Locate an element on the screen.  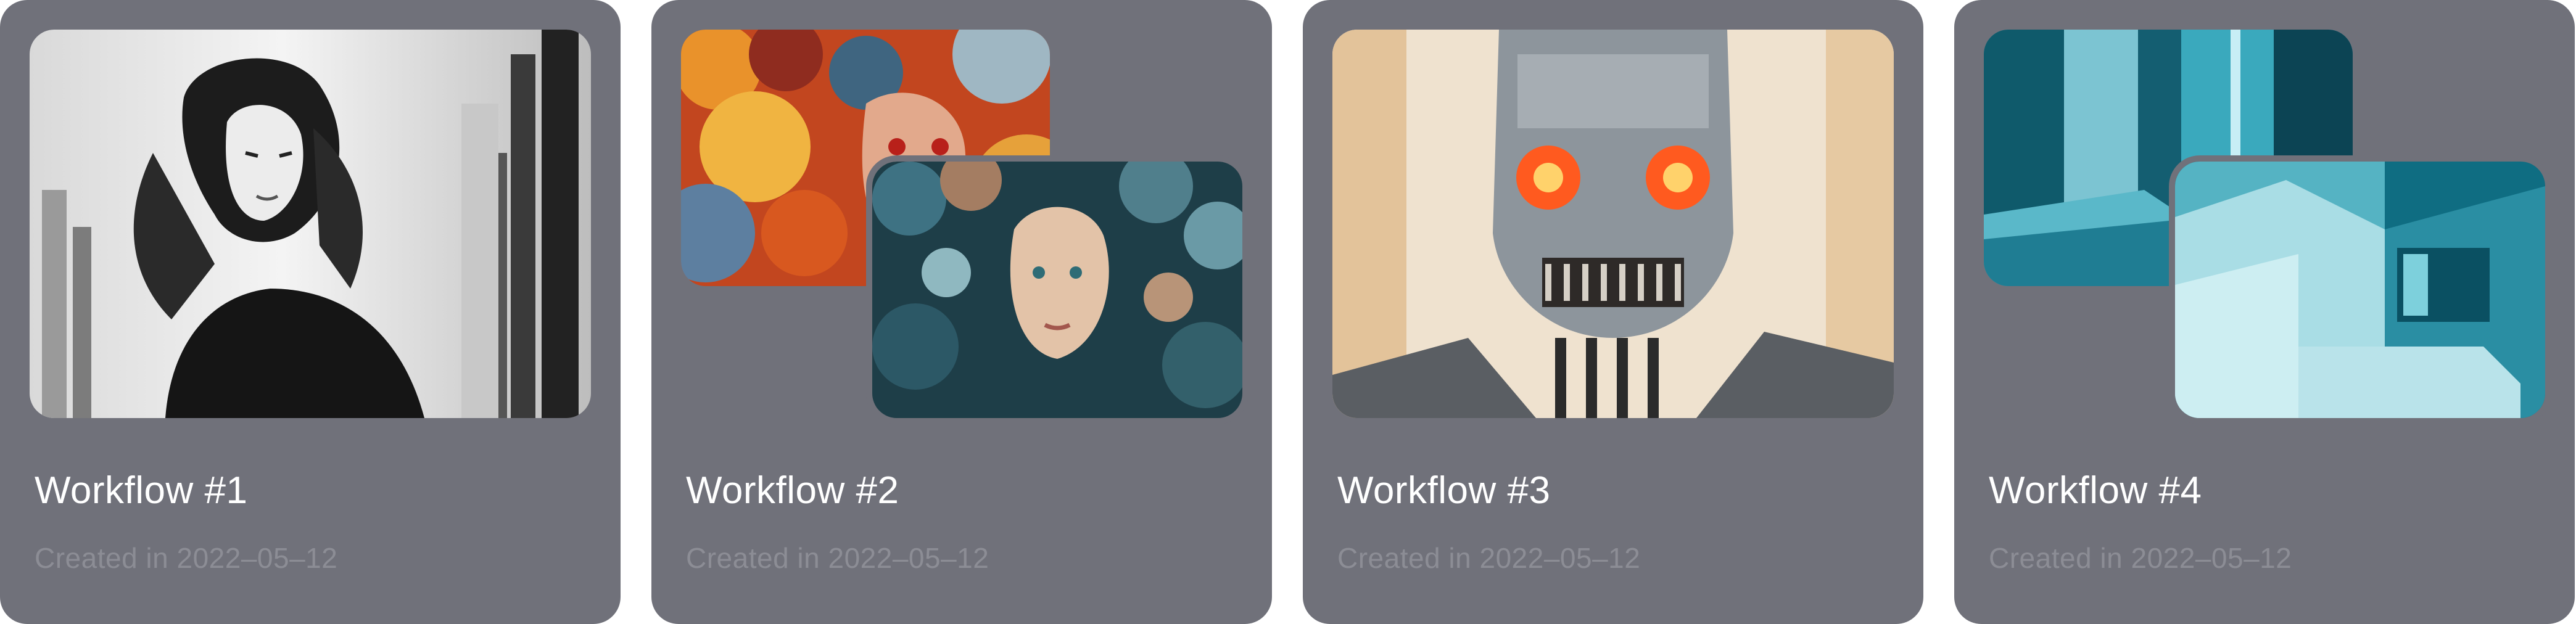
floral-portrait-image is located at coordinates (1057, 290).